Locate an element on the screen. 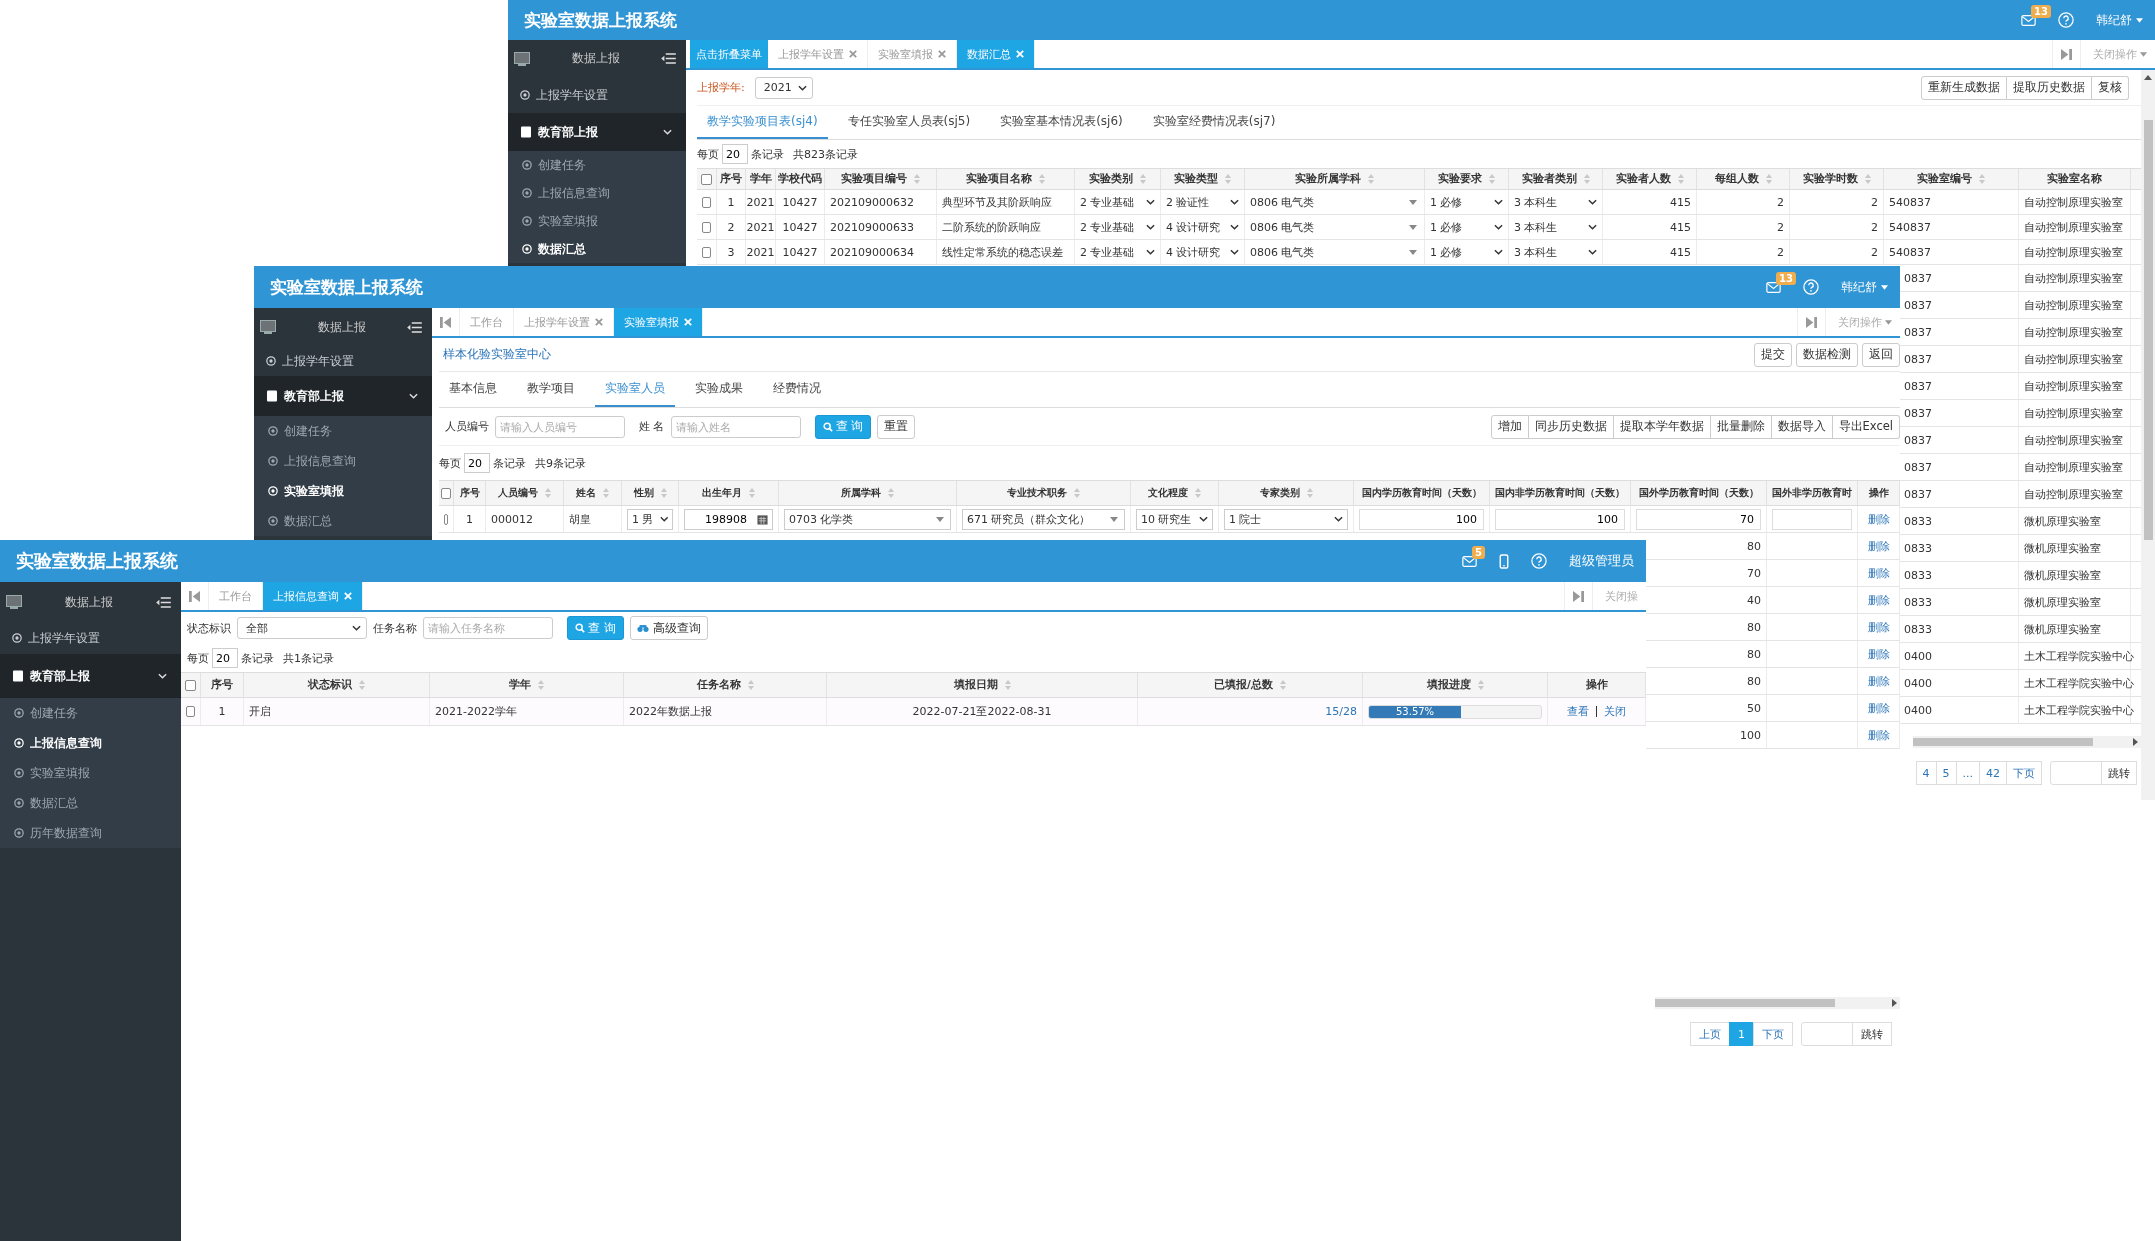 The height and width of the screenshot is (1241, 2155). submenu-item: 实验室填报 is located at coordinates (90, 773).